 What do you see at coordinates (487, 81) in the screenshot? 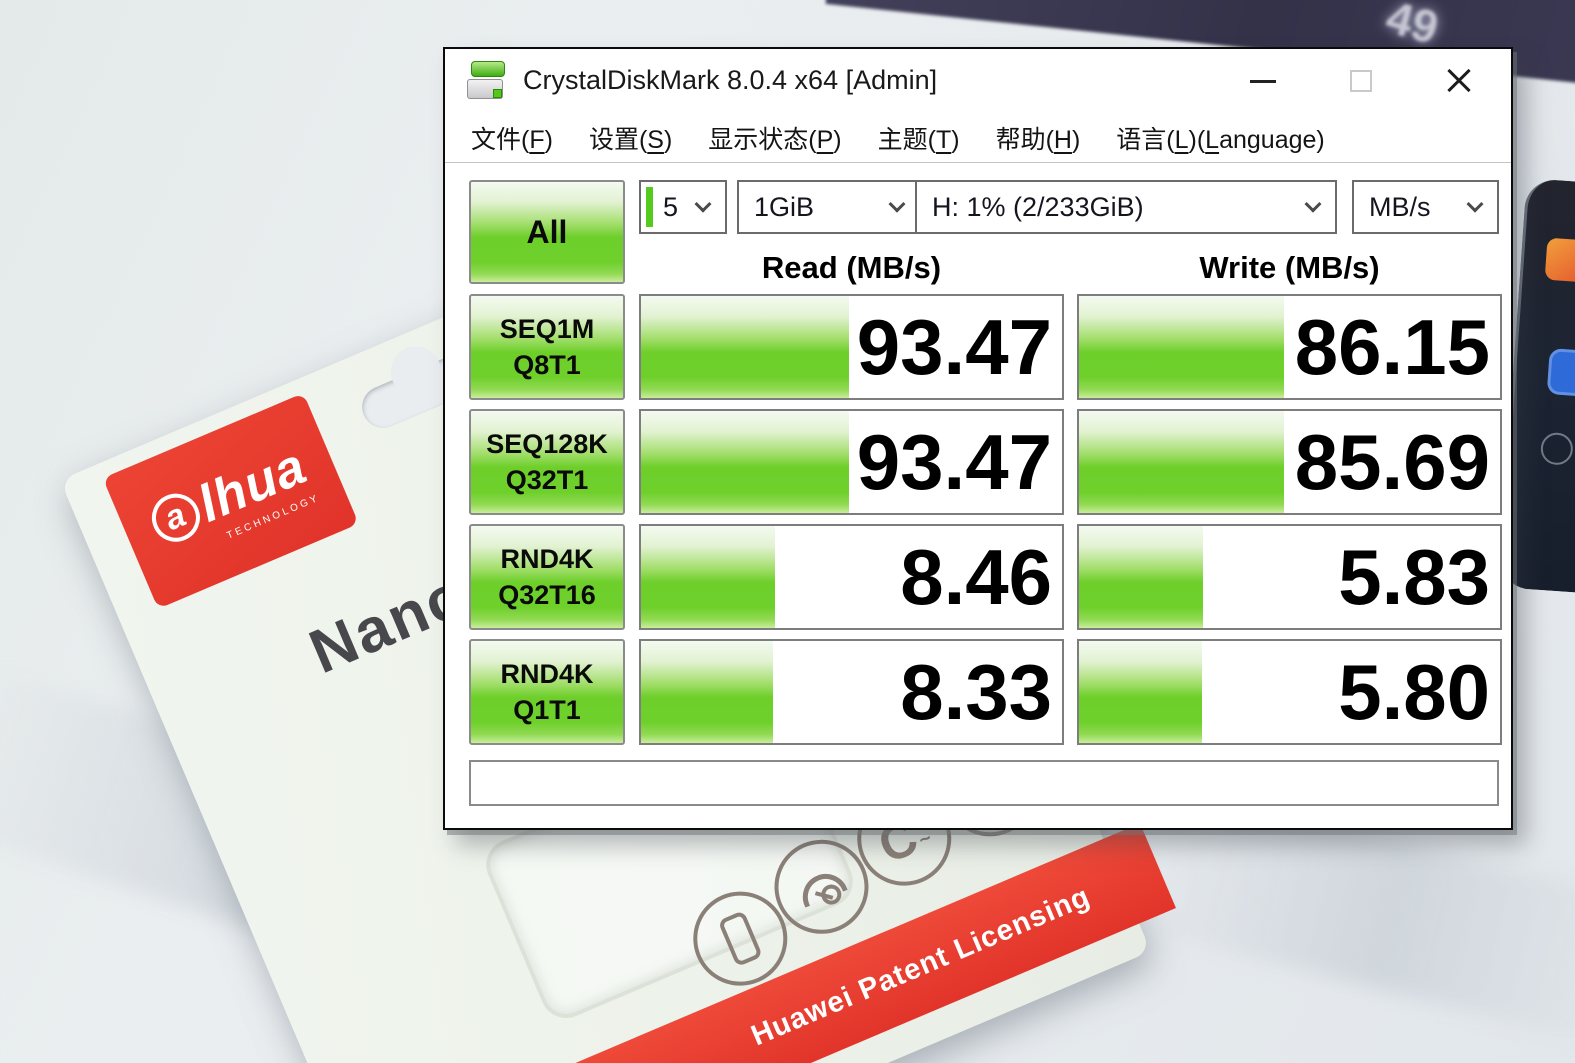
I see `crystaldiskmark-app-icon` at bounding box center [487, 81].